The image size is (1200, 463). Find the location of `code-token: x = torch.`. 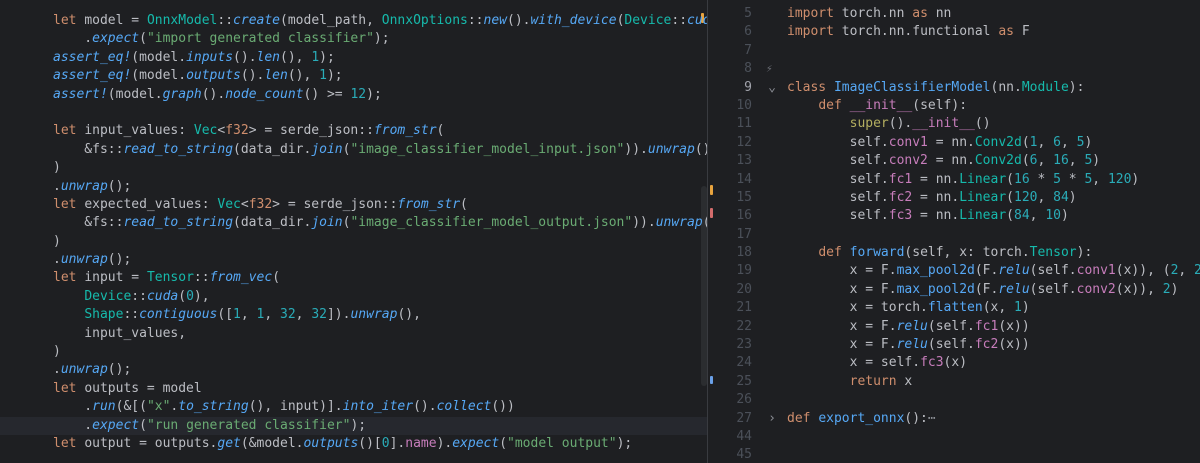

code-token: x = torch. is located at coordinates (857, 308).